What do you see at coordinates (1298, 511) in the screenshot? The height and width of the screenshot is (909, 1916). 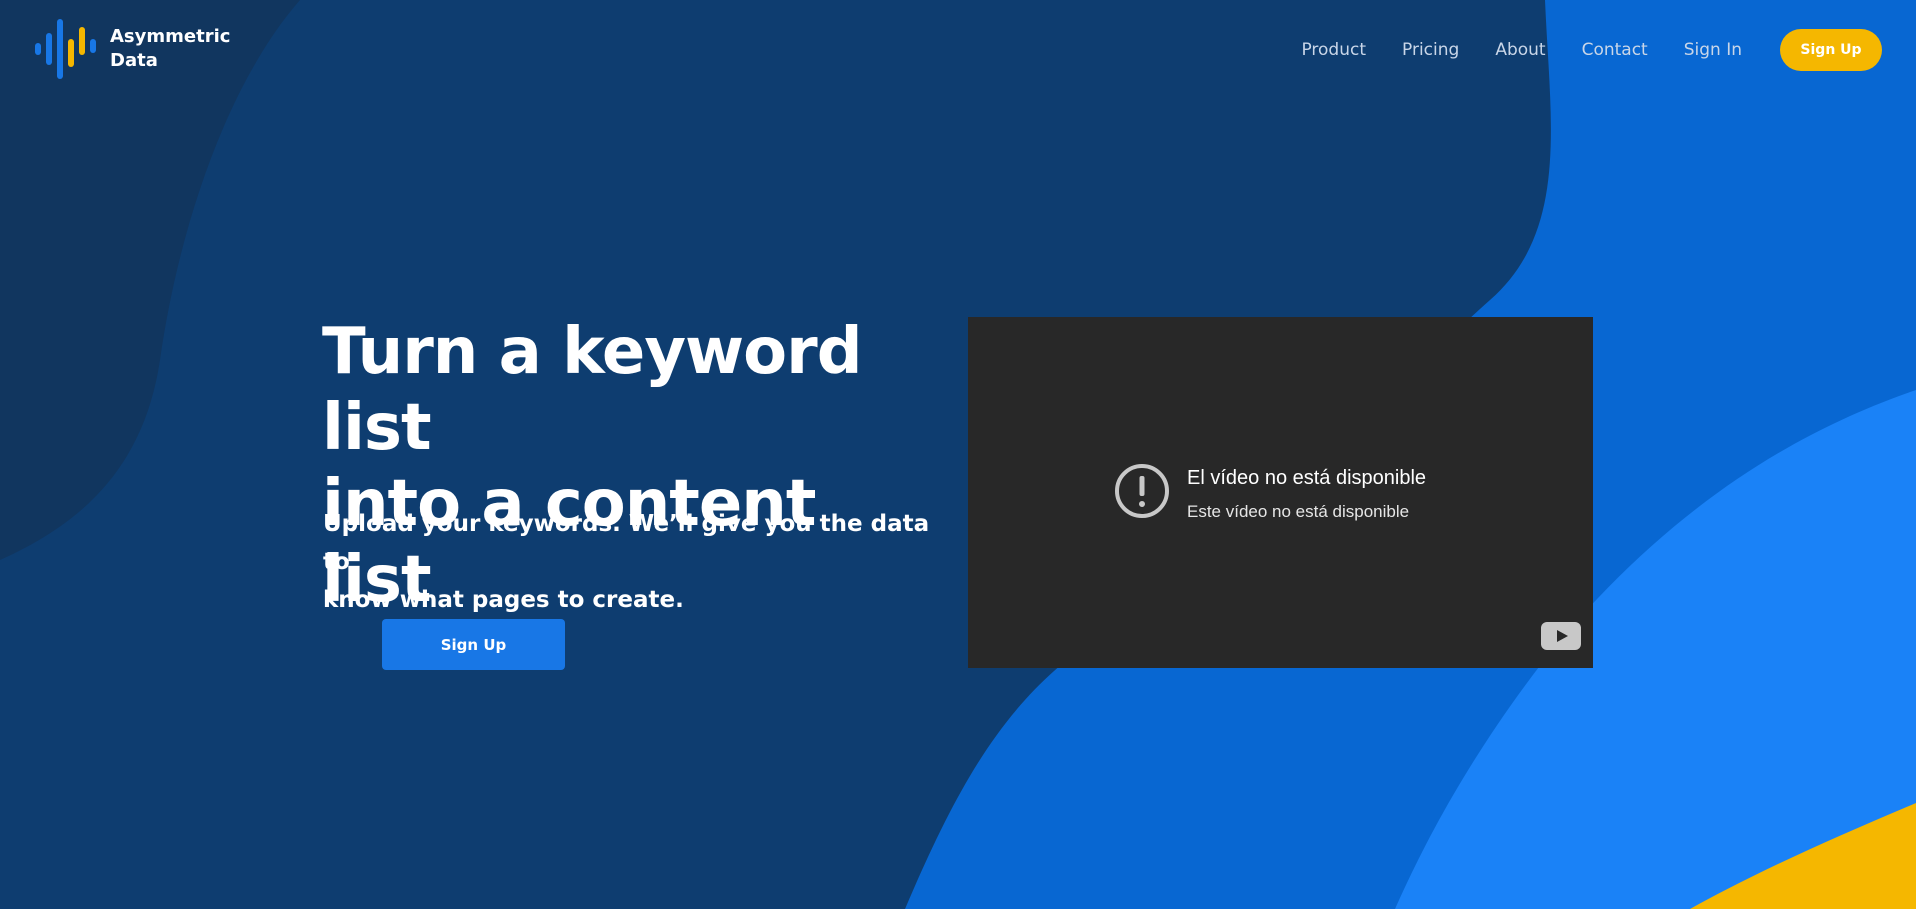 I see `video-error-description: Este vídeo no está disponible` at bounding box center [1298, 511].